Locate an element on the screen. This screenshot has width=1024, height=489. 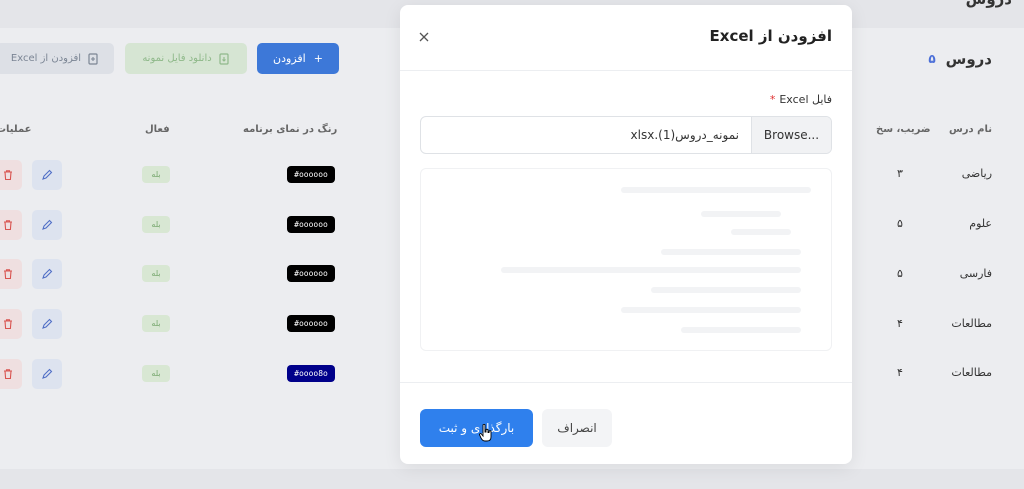
file-download-icon is located at coordinates (224, 58).